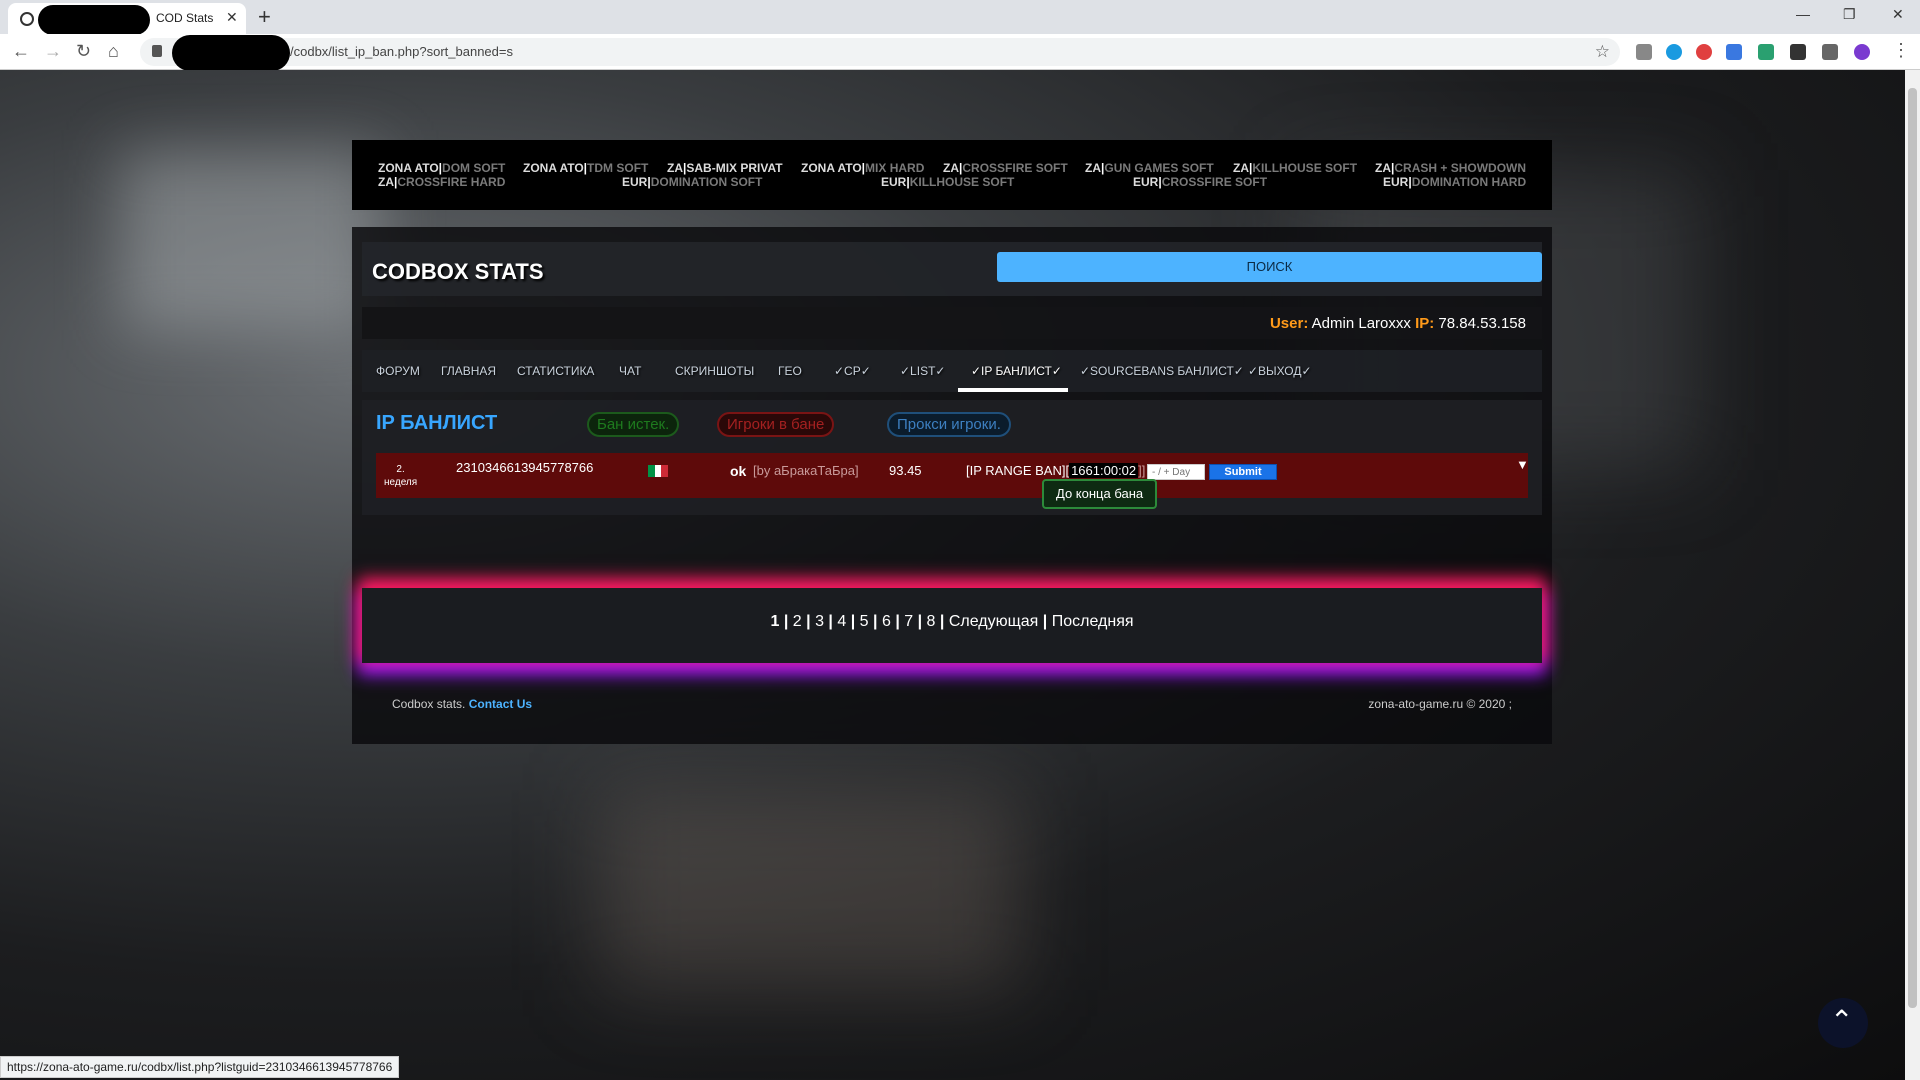 The width and height of the screenshot is (1920, 1080). What do you see at coordinates (1901, 50) in the screenshot?
I see `menu-kebab-icon: ⋮` at bounding box center [1901, 50].